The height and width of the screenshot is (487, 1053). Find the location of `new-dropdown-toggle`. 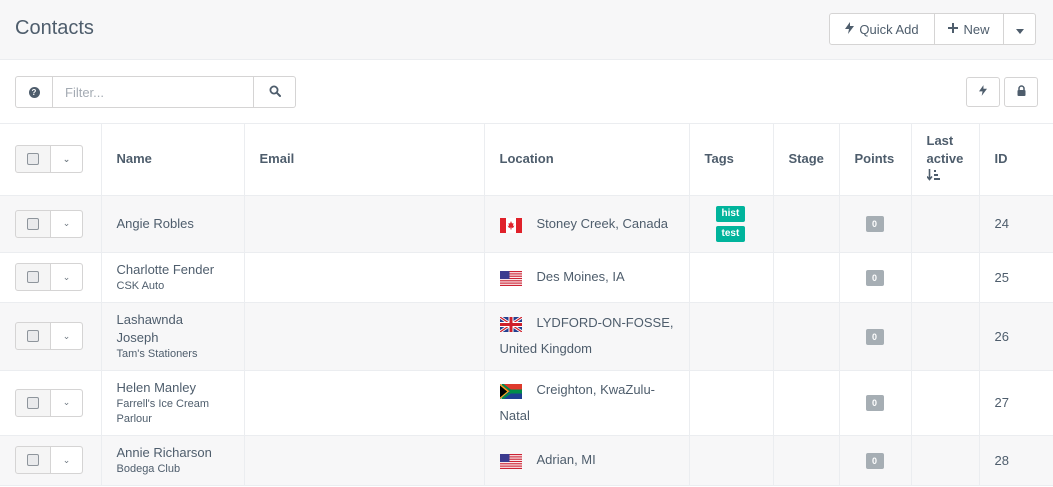

new-dropdown-toggle is located at coordinates (1020, 29).